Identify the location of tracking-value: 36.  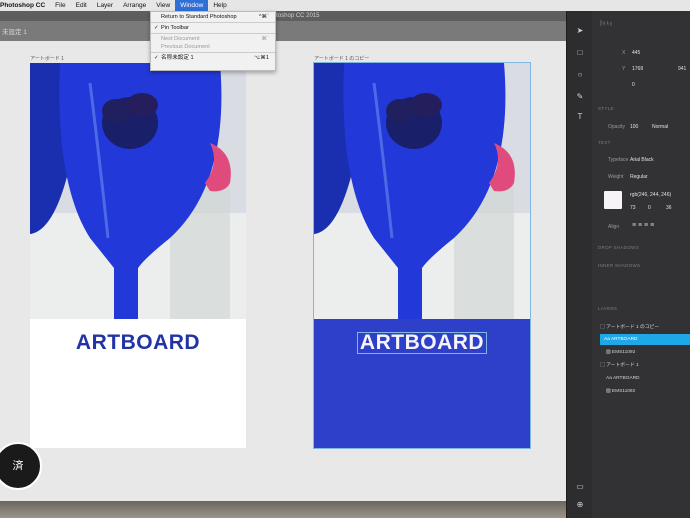
(669, 208).